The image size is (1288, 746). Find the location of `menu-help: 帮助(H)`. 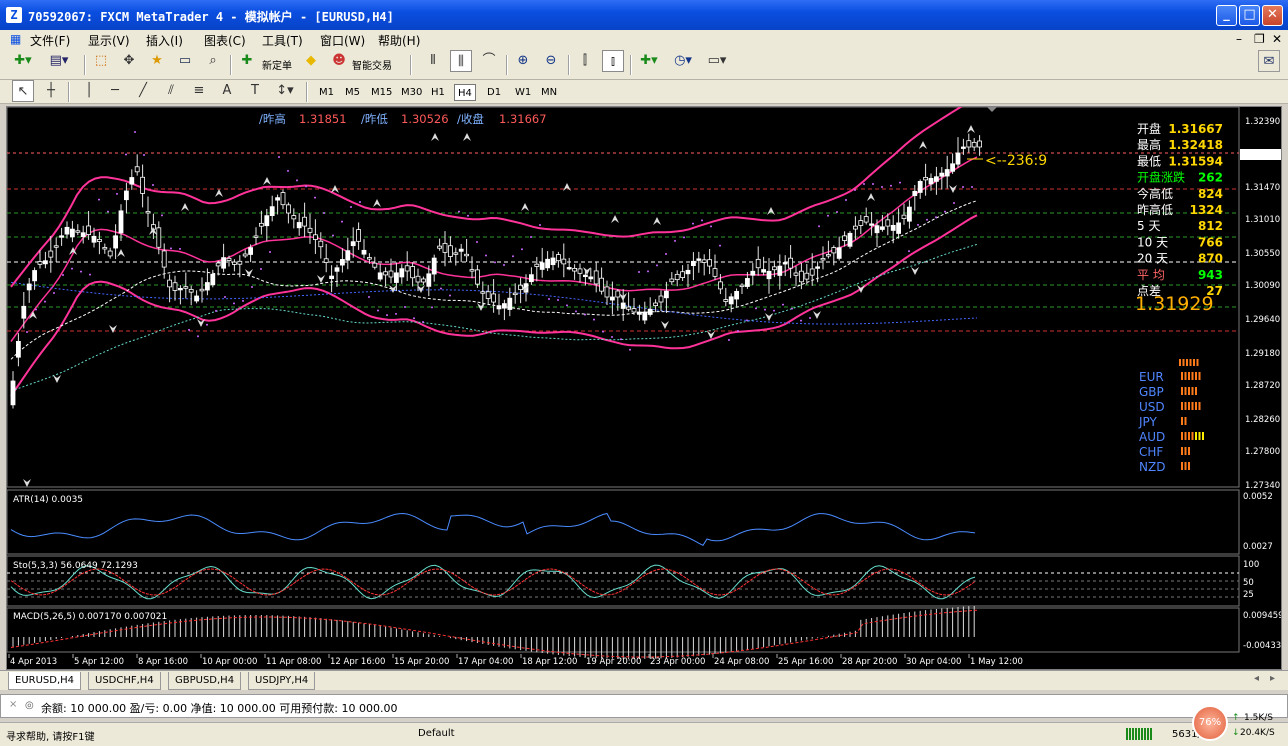

menu-help: 帮助(H) is located at coordinates (399, 40).